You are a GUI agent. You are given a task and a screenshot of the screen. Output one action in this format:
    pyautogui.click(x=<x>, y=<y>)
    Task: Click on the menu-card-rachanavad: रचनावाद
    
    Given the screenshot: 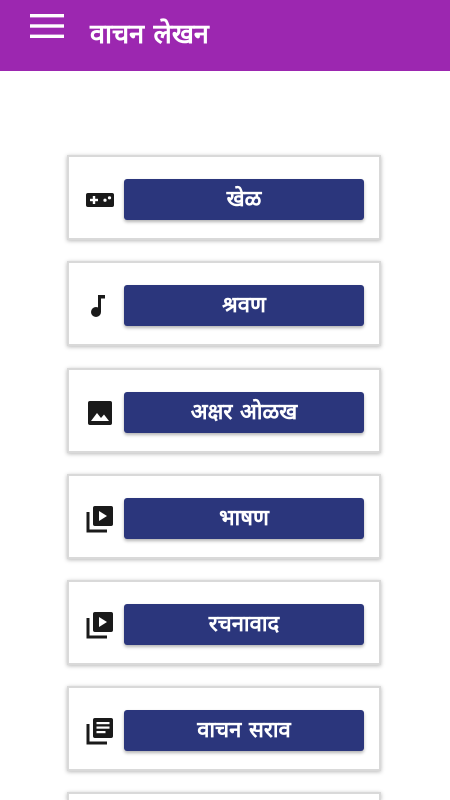 What is the action you would take?
    pyautogui.click(x=224, y=622)
    